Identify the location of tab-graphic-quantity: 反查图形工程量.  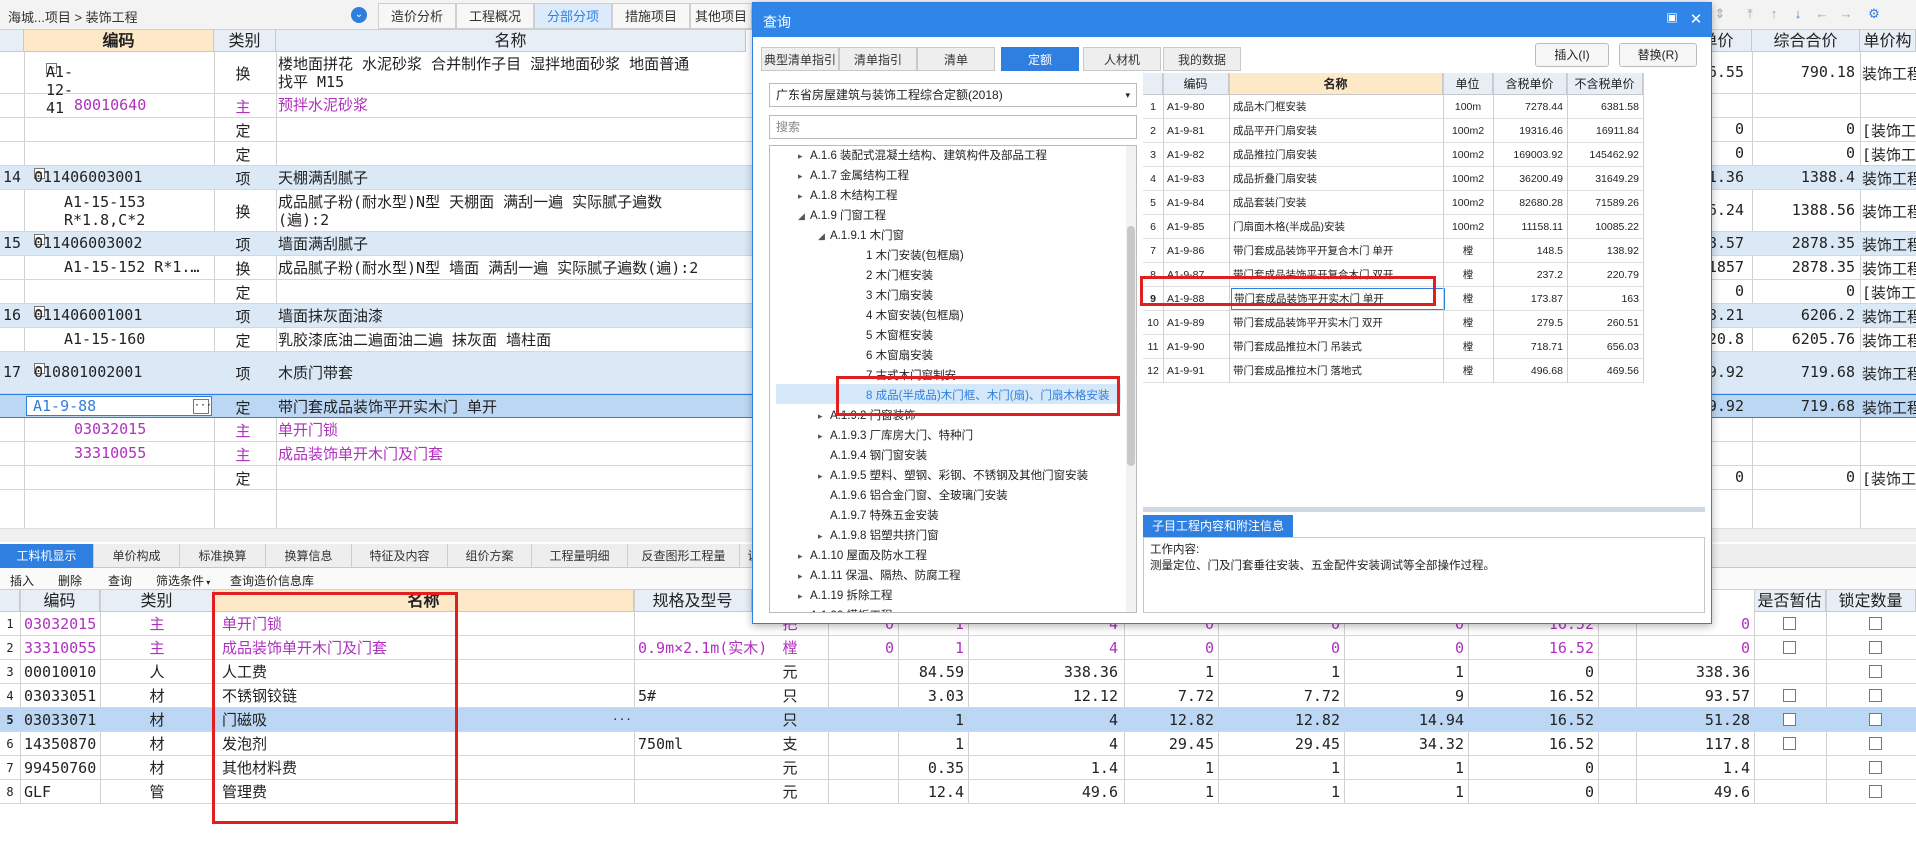
(684, 556).